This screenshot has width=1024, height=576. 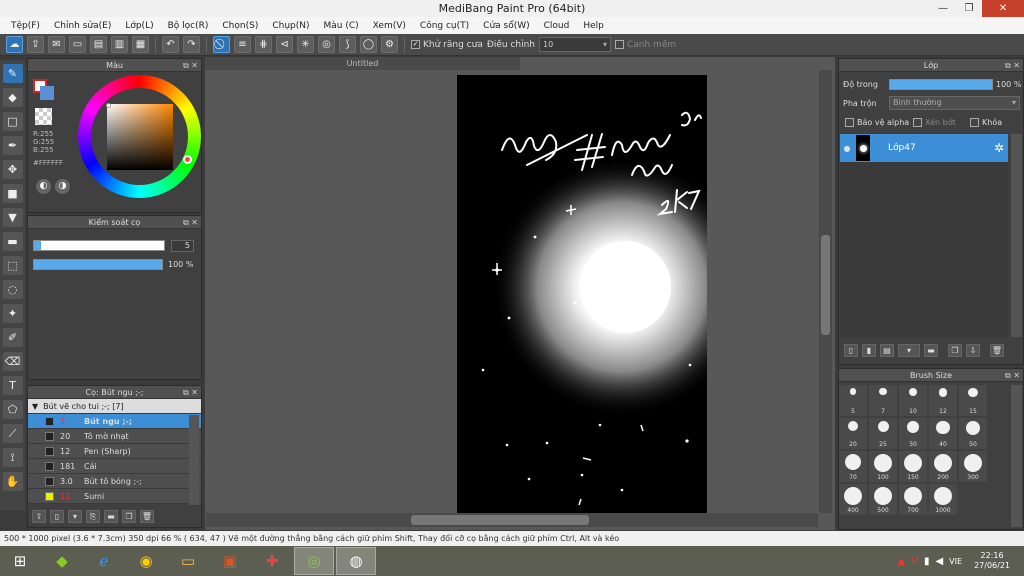 I want to click on brush-size-option: 70, so click(x=853, y=466).